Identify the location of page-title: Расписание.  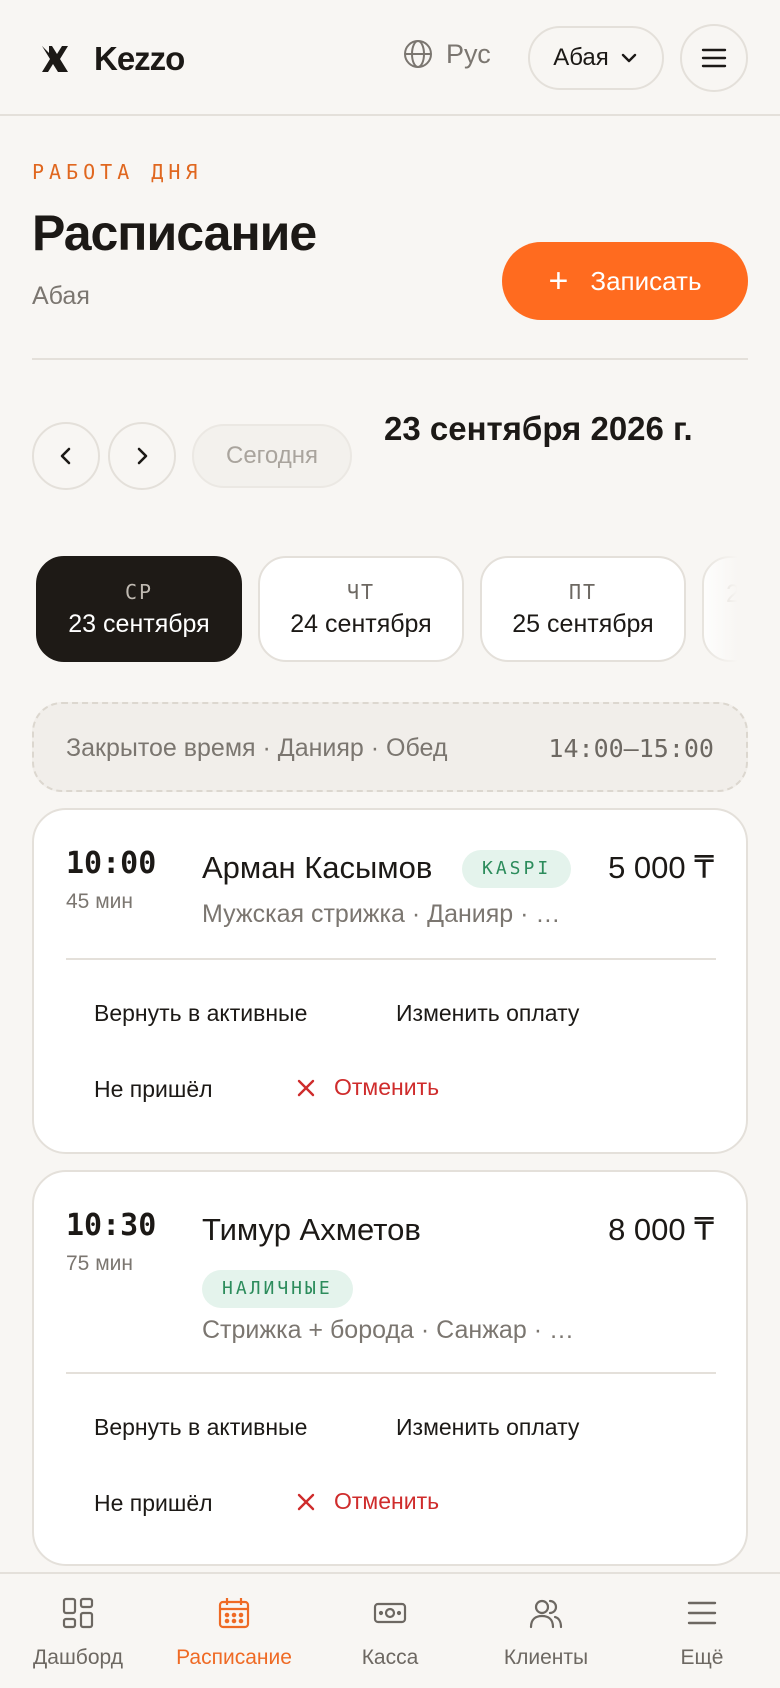
(174, 233).